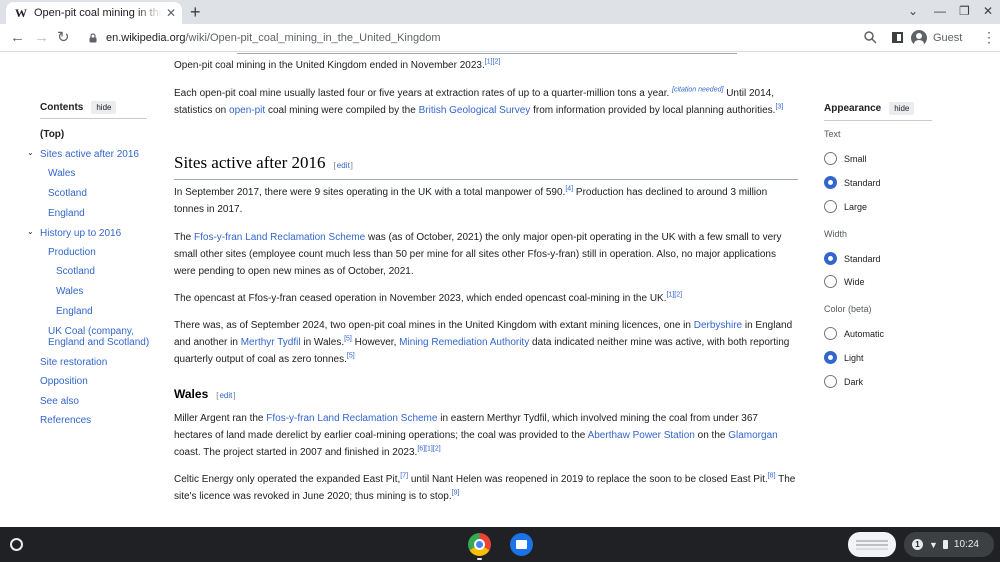 The width and height of the screenshot is (1000, 562). Describe the element at coordinates (844, 281) in the screenshot. I see `radio-width-wide: Wide` at that location.